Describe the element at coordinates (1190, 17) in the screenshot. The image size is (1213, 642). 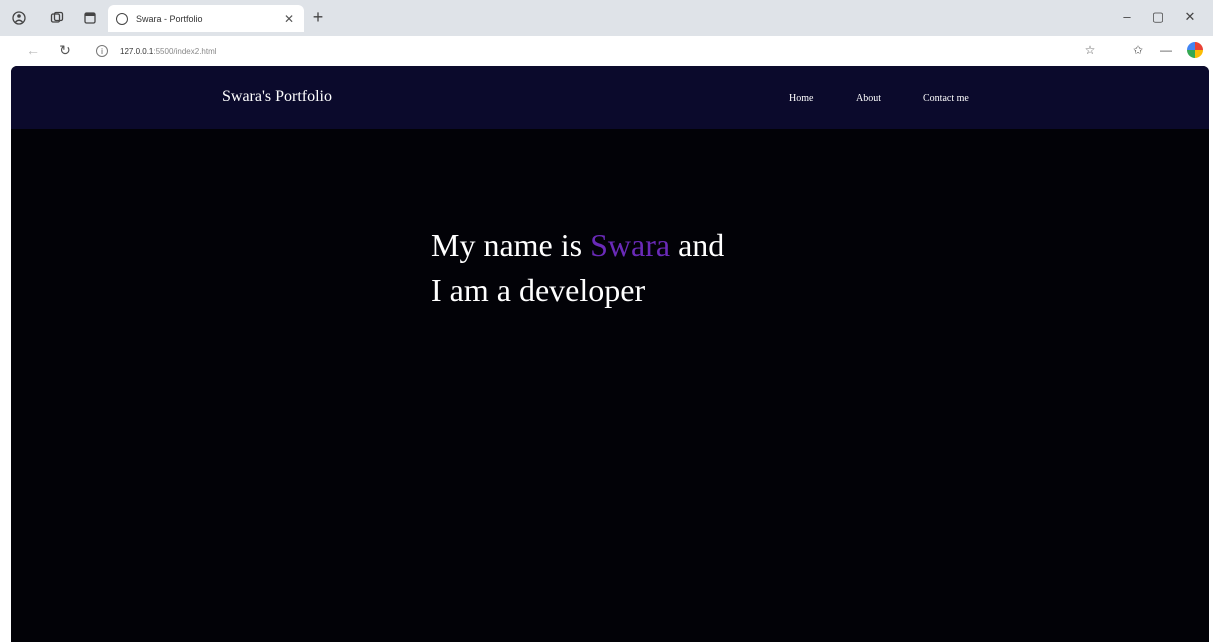
I see `window-close-icon: ✕` at that location.